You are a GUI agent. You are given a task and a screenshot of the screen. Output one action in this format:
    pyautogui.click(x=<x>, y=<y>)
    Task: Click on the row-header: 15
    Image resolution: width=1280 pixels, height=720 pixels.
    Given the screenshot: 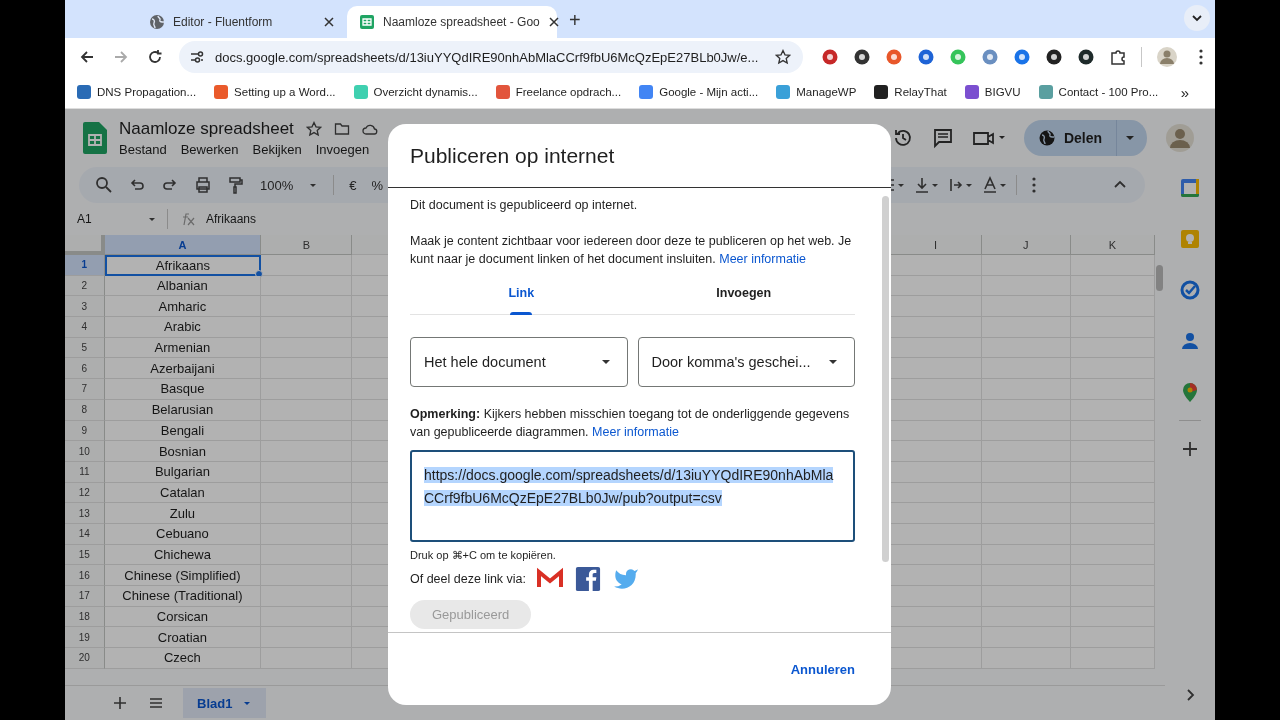 What is the action you would take?
    pyautogui.click(x=85, y=555)
    